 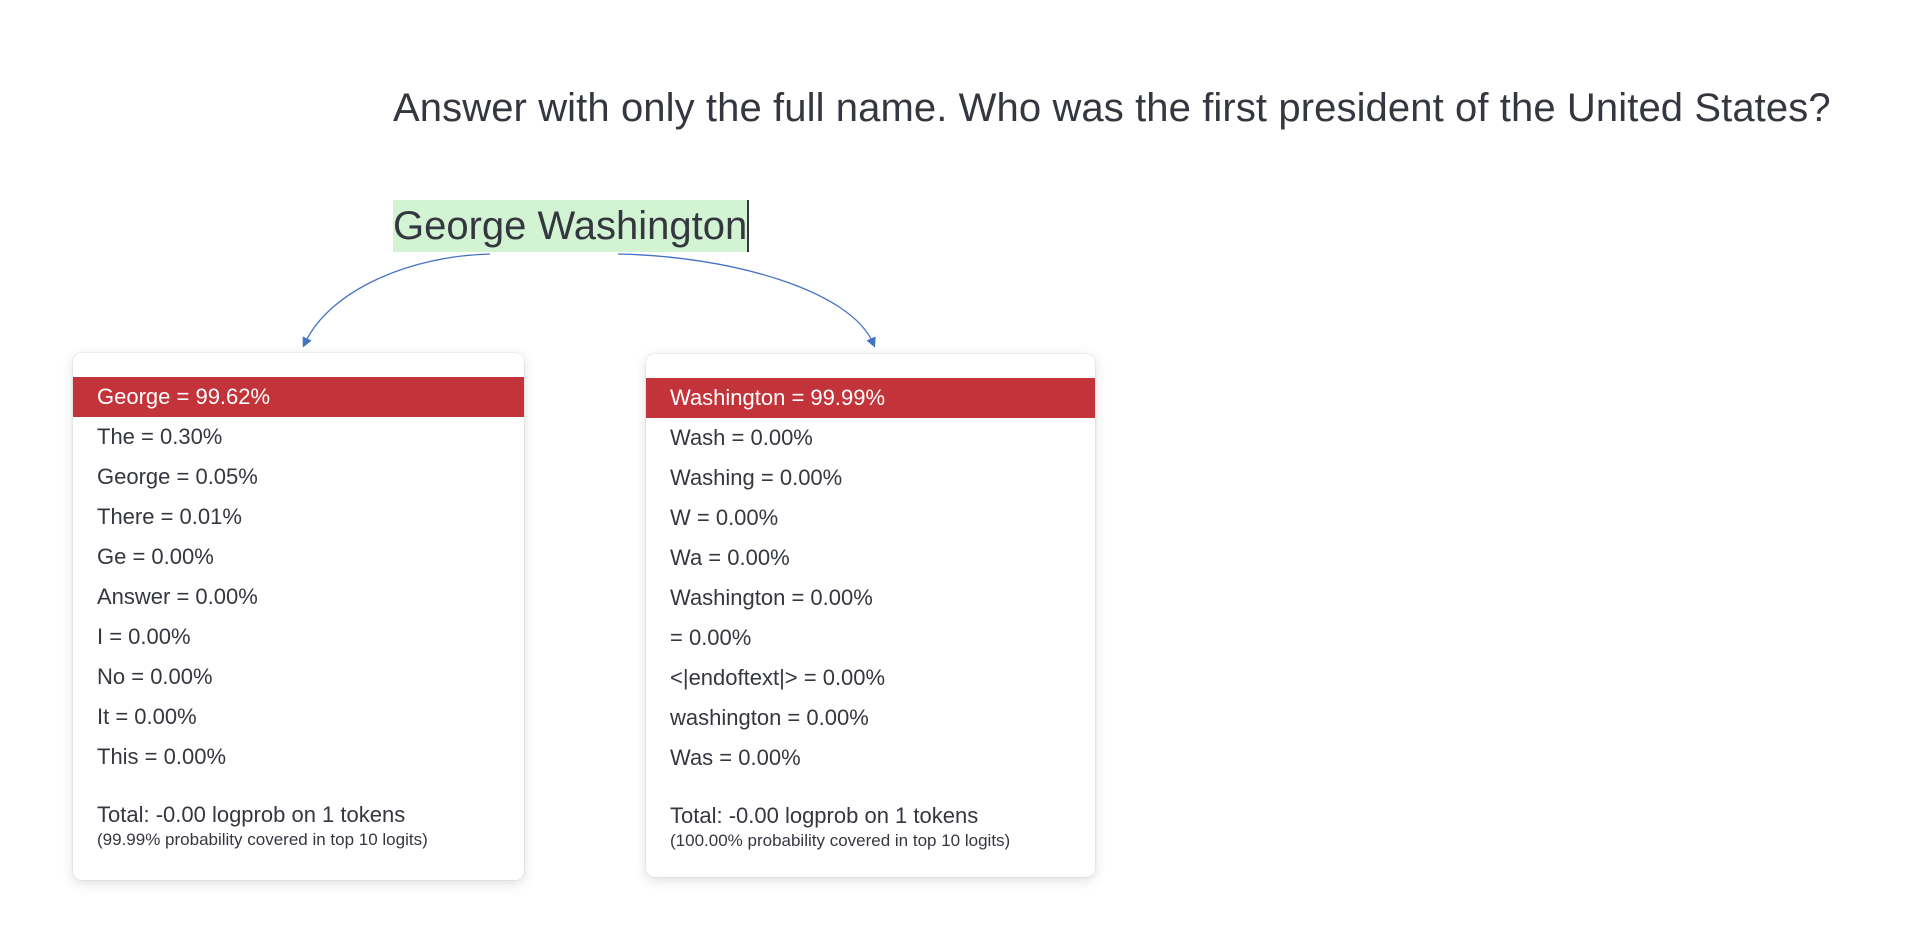 I want to click on probability-row: Washington = 0.00%, so click(x=870, y=598).